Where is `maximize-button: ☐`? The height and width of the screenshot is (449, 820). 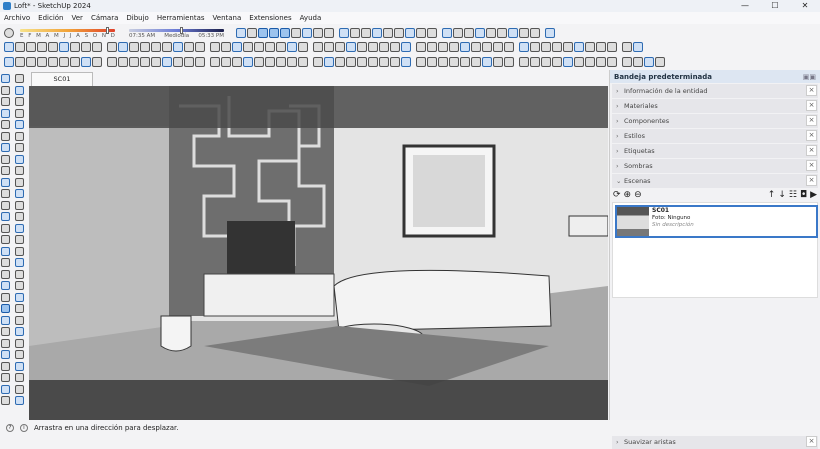 maximize-button: ☐ is located at coordinates (775, 6).